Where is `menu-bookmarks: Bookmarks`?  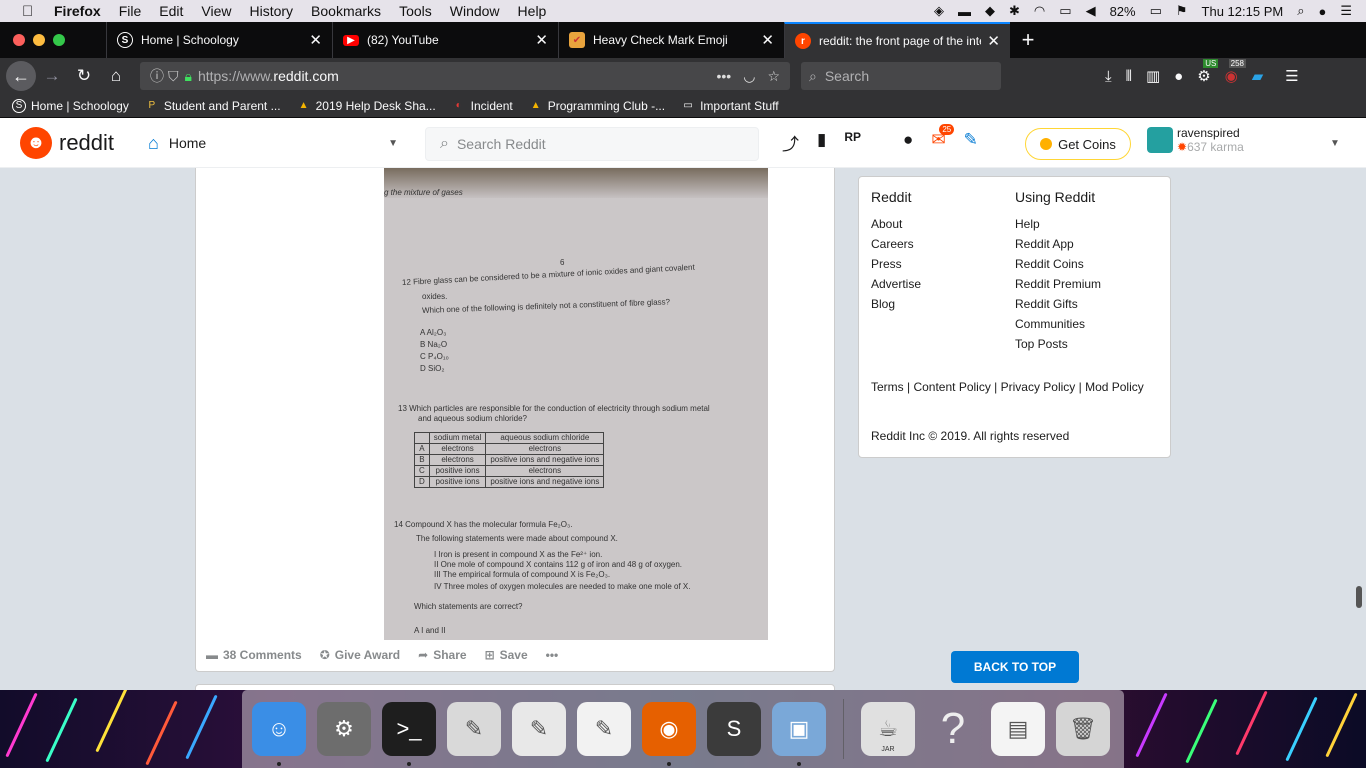
menu-bookmarks: Bookmarks is located at coordinates (346, 11).